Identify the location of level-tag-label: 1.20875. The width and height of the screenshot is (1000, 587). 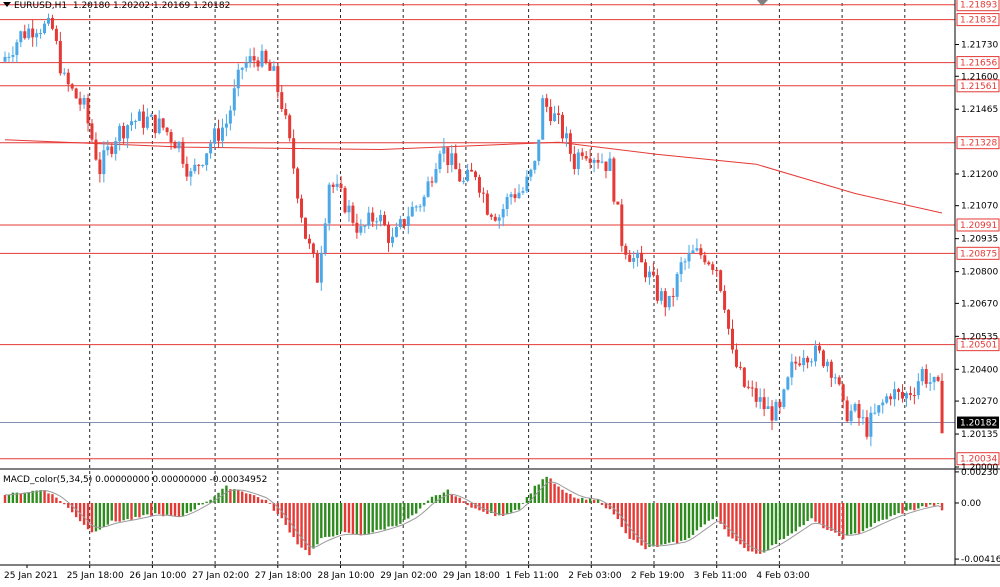
(978, 254).